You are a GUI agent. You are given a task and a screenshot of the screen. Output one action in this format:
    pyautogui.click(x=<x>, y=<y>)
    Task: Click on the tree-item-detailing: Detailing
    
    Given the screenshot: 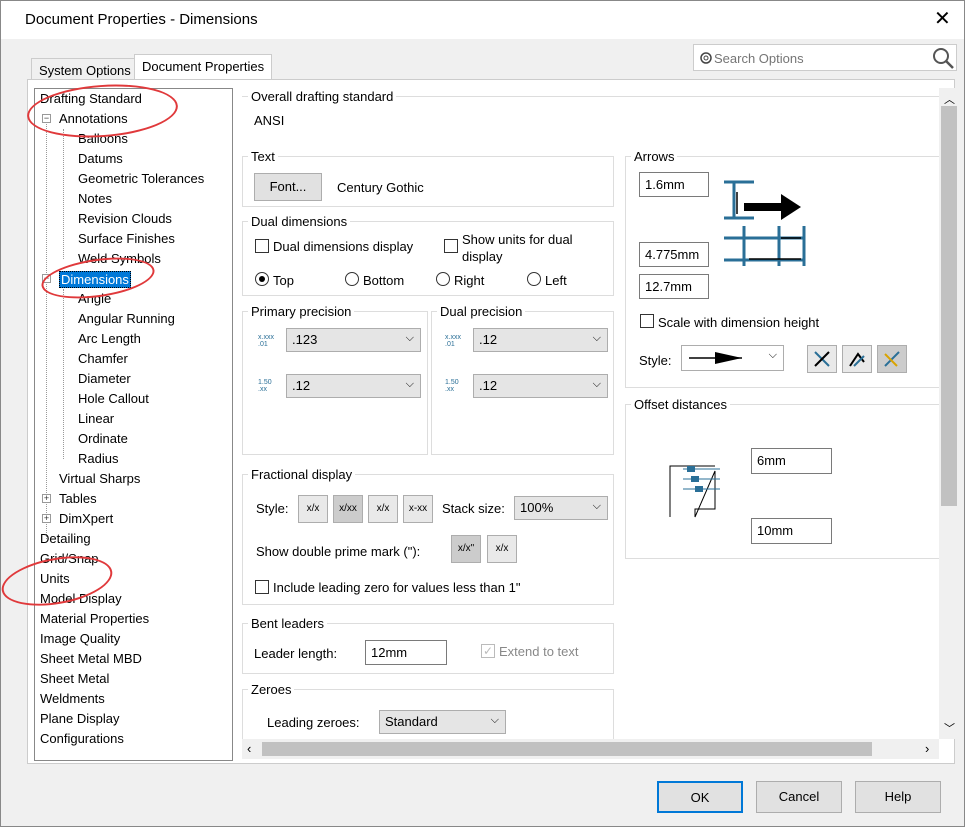 What is the action you would take?
    pyautogui.click(x=65, y=538)
    